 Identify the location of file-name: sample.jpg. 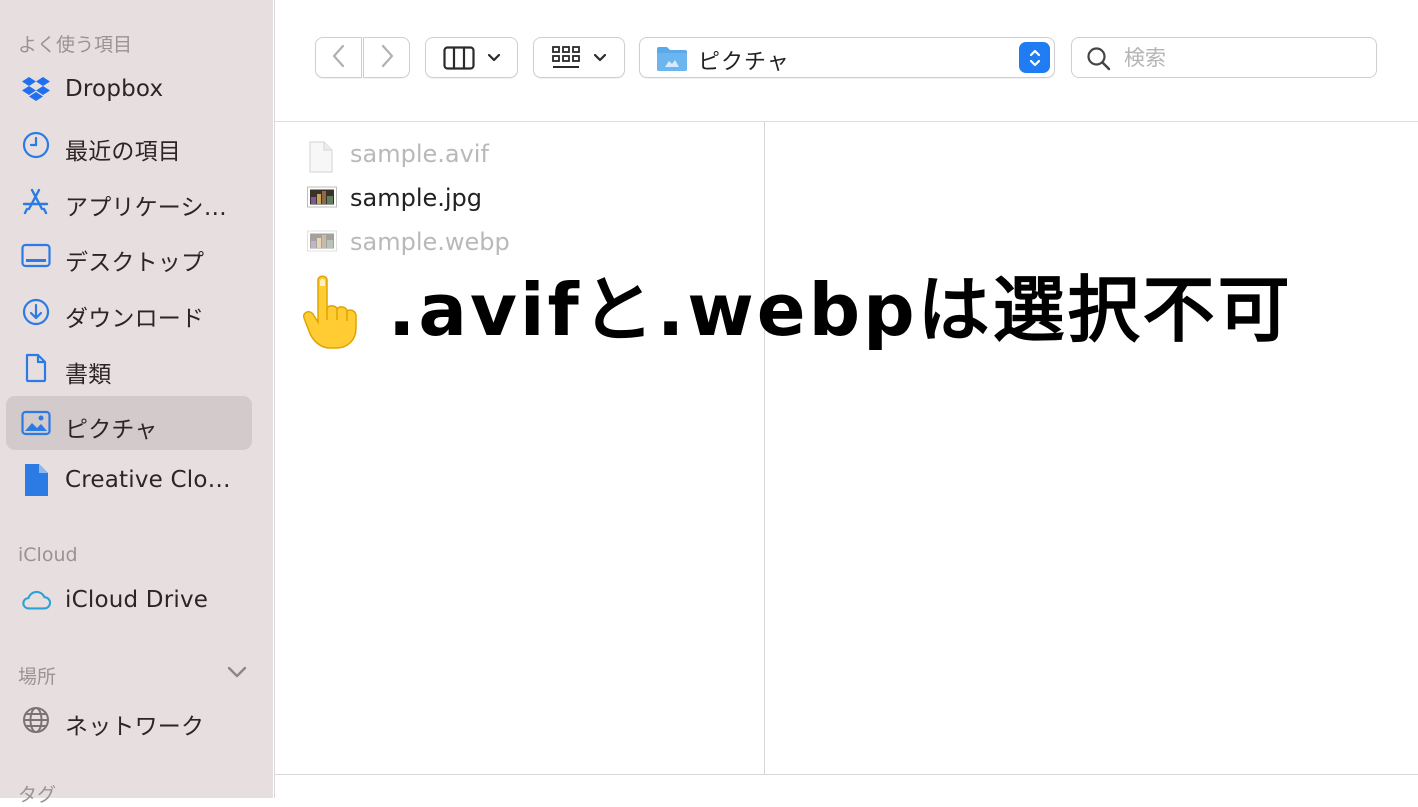
(416, 198).